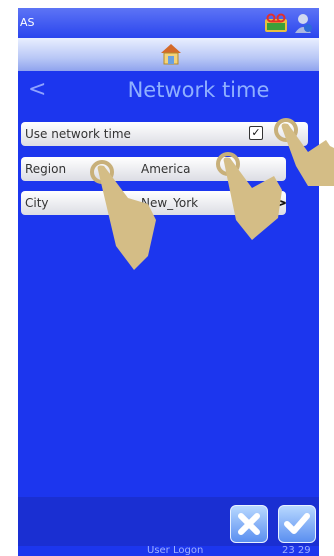 This screenshot has width=334, height=556. I want to click on check-icon, so click(297, 523).